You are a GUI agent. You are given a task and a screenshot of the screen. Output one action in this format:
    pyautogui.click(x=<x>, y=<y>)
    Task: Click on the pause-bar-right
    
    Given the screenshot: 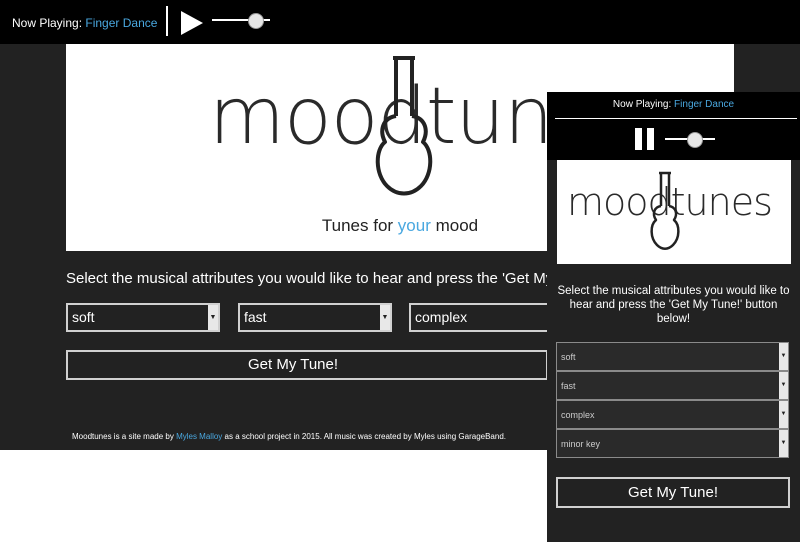 What is the action you would take?
    pyautogui.click(x=650, y=139)
    